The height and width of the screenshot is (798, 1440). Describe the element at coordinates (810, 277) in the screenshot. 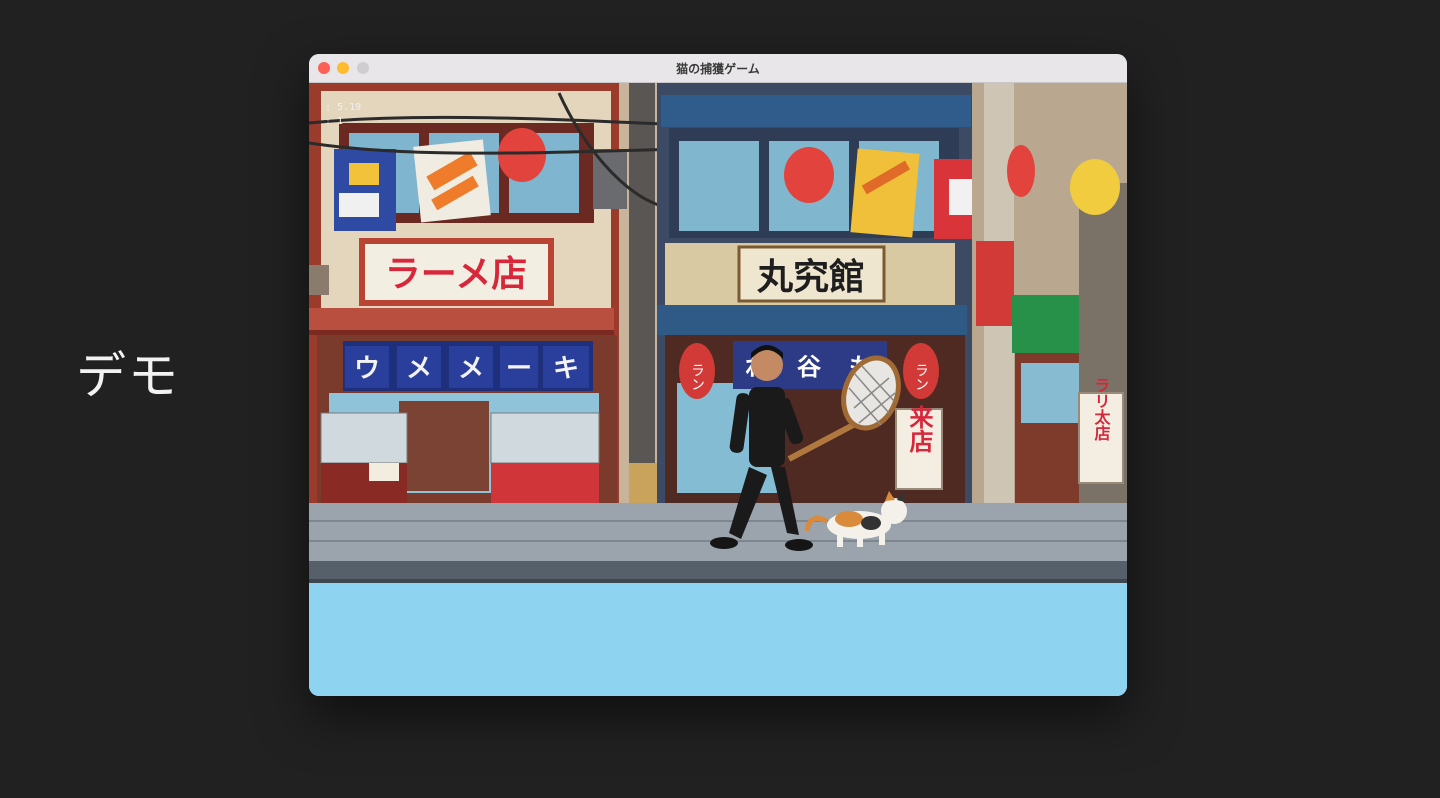

I see `center-sign: 丸究館` at that location.